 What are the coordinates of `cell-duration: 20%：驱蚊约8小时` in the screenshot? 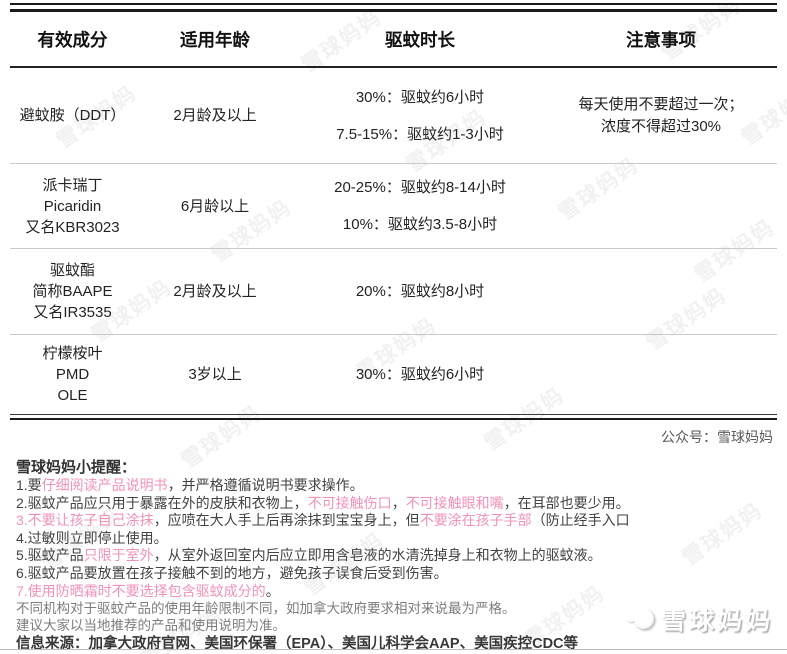 It's located at (420, 291).